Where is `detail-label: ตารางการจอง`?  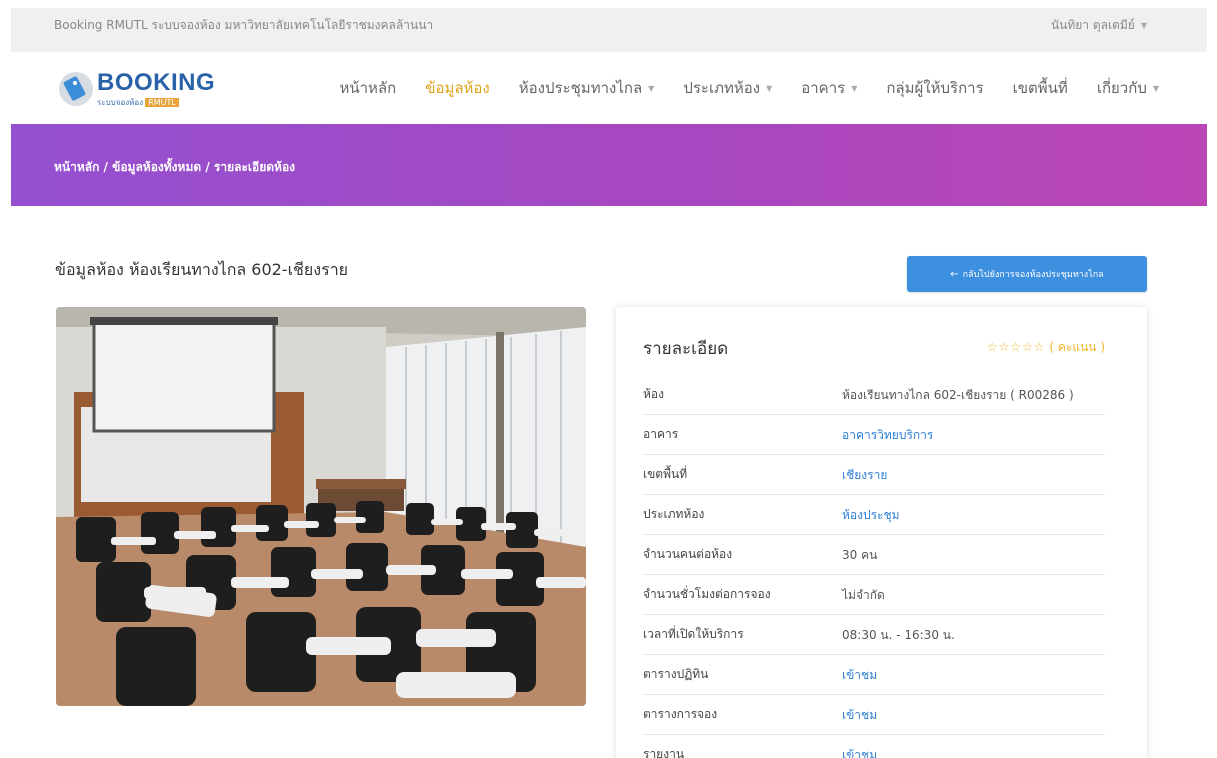 detail-label: ตารางการจอง is located at coordinates (680, 714).